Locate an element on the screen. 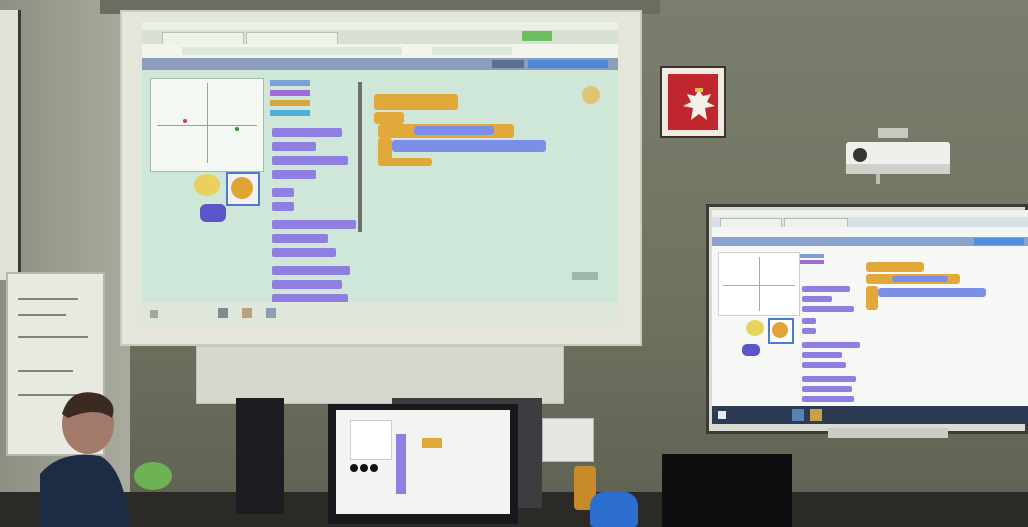 The height and width of the screenshot is (527, 1028). control-block is located at coordinates (389, 118).